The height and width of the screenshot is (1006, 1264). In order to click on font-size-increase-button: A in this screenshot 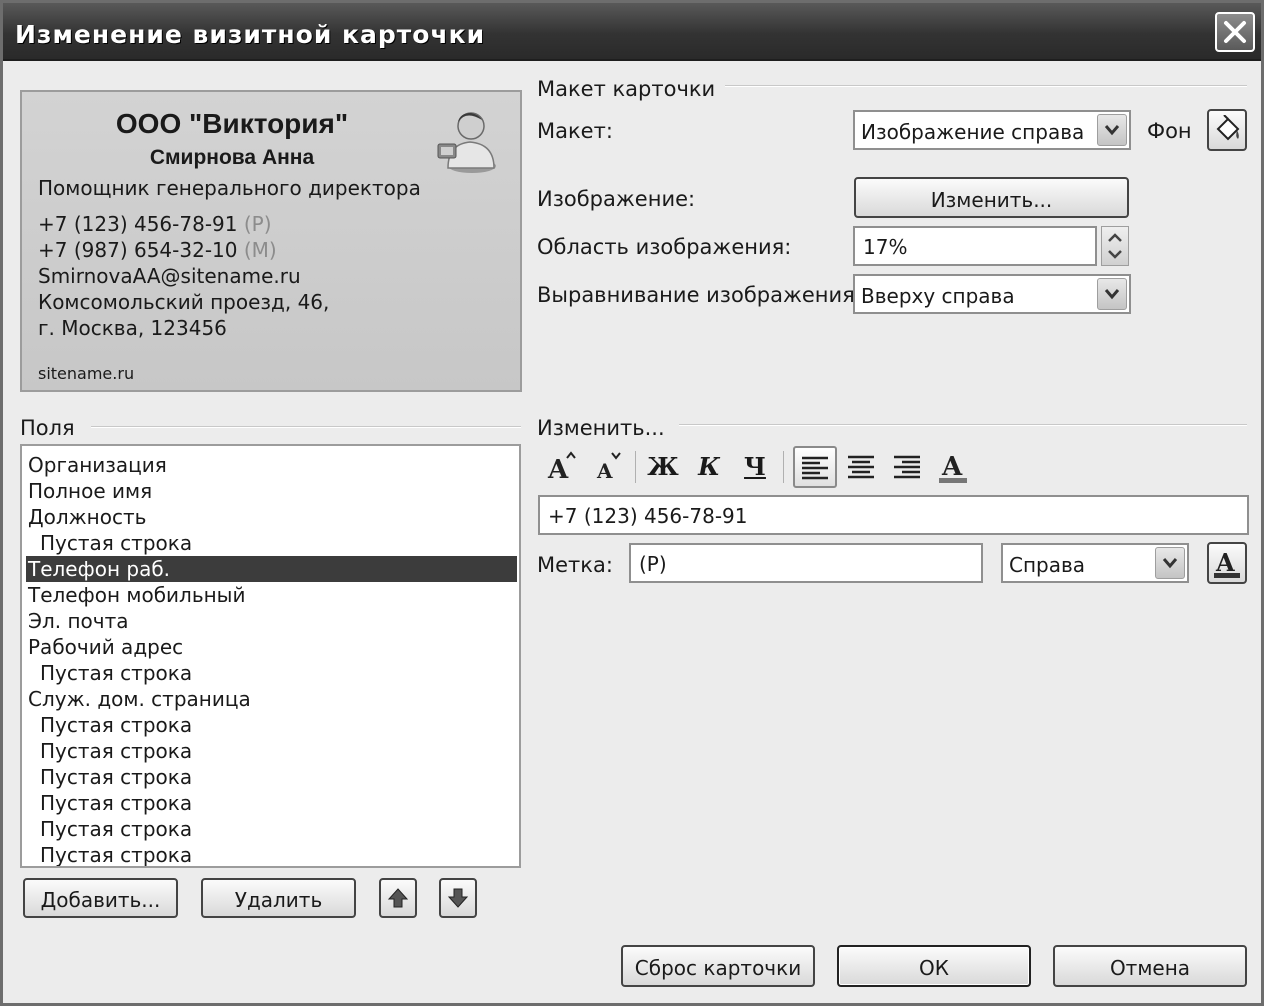, I will do `click(561, 467)`.